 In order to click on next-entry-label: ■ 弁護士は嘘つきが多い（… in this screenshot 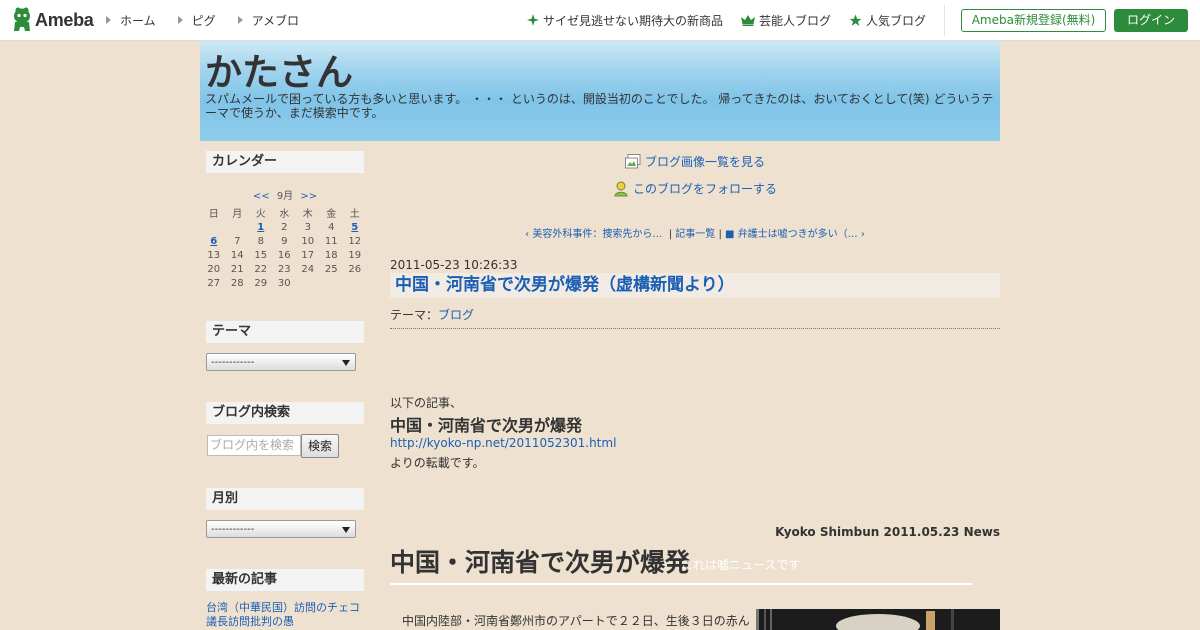, I will do `click(791, 234)`.